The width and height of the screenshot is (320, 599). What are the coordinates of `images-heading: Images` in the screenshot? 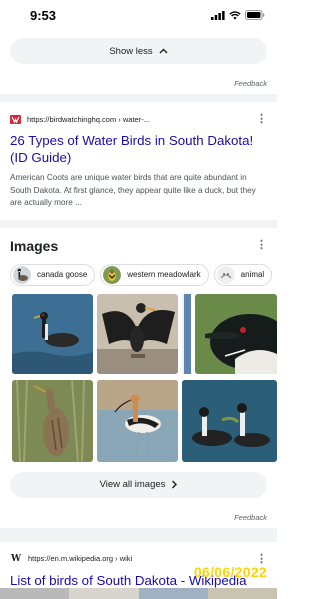 It's located at (34, 245).